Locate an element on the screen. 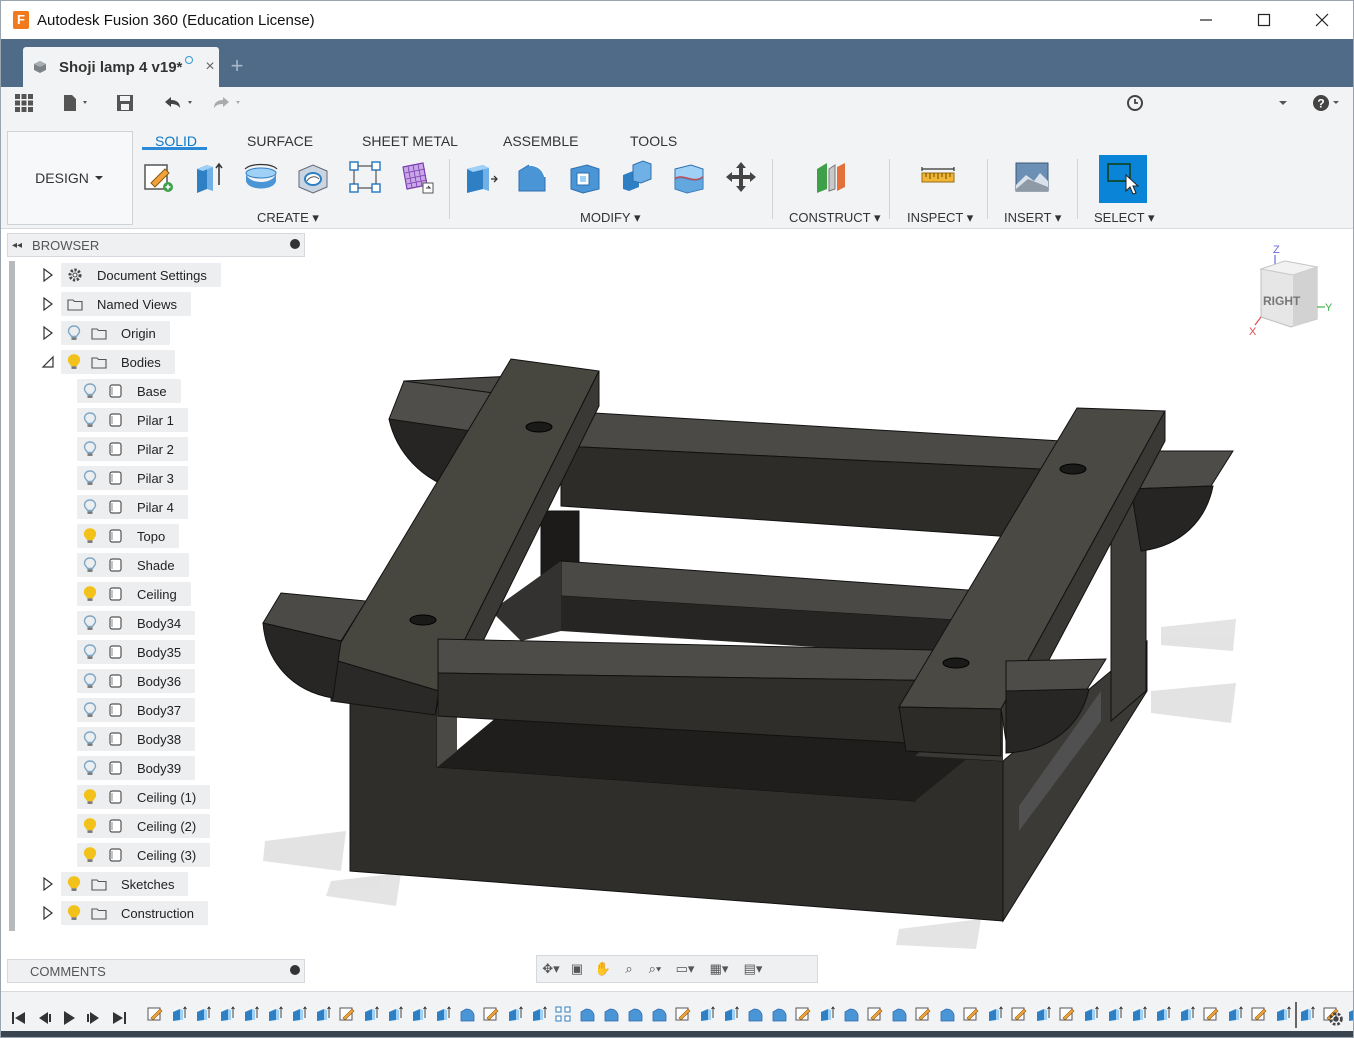 This screenshot has width=1354, height=1038. browser-item-chip: Shade is located at coordinates (133, 565).